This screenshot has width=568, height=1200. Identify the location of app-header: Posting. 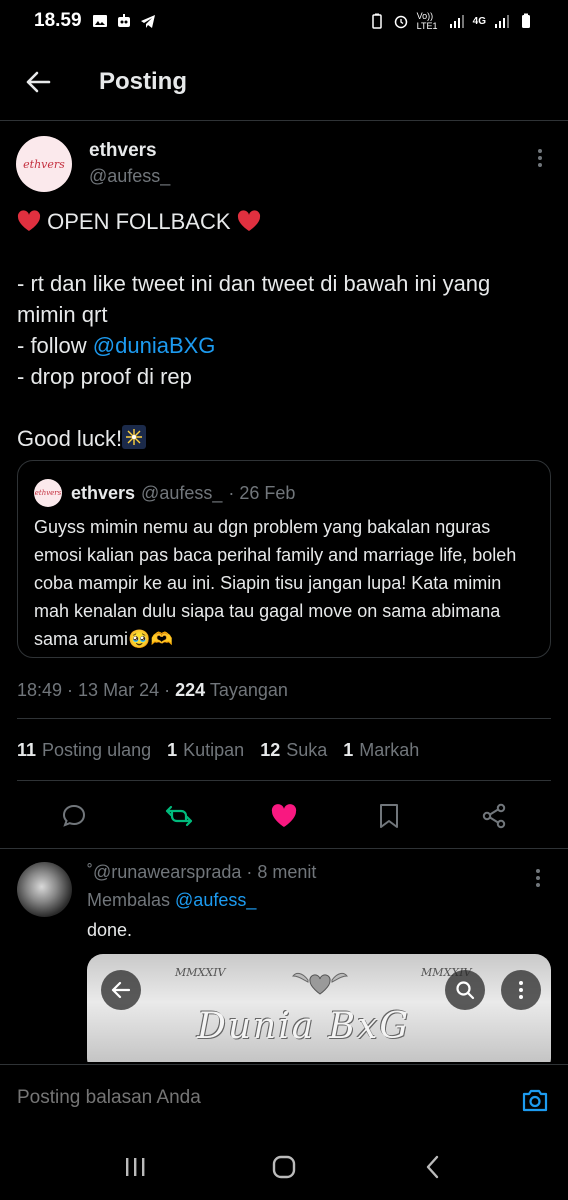
(284, 82).